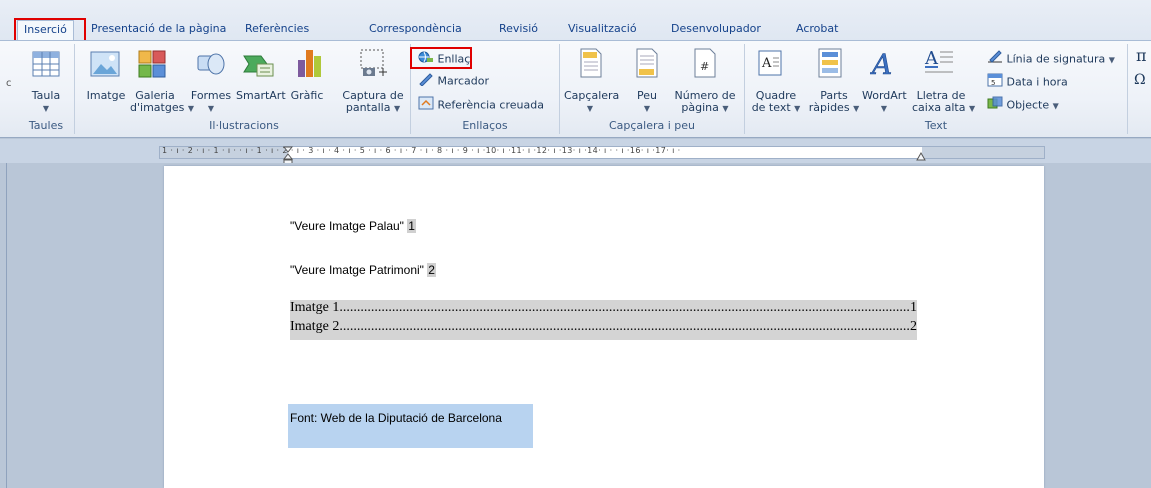 The width and height of the screenshot is (1151, 488). Describe the element at coordinates (373, 64) in the screenshot. I see `screenshot-icon` at that location.